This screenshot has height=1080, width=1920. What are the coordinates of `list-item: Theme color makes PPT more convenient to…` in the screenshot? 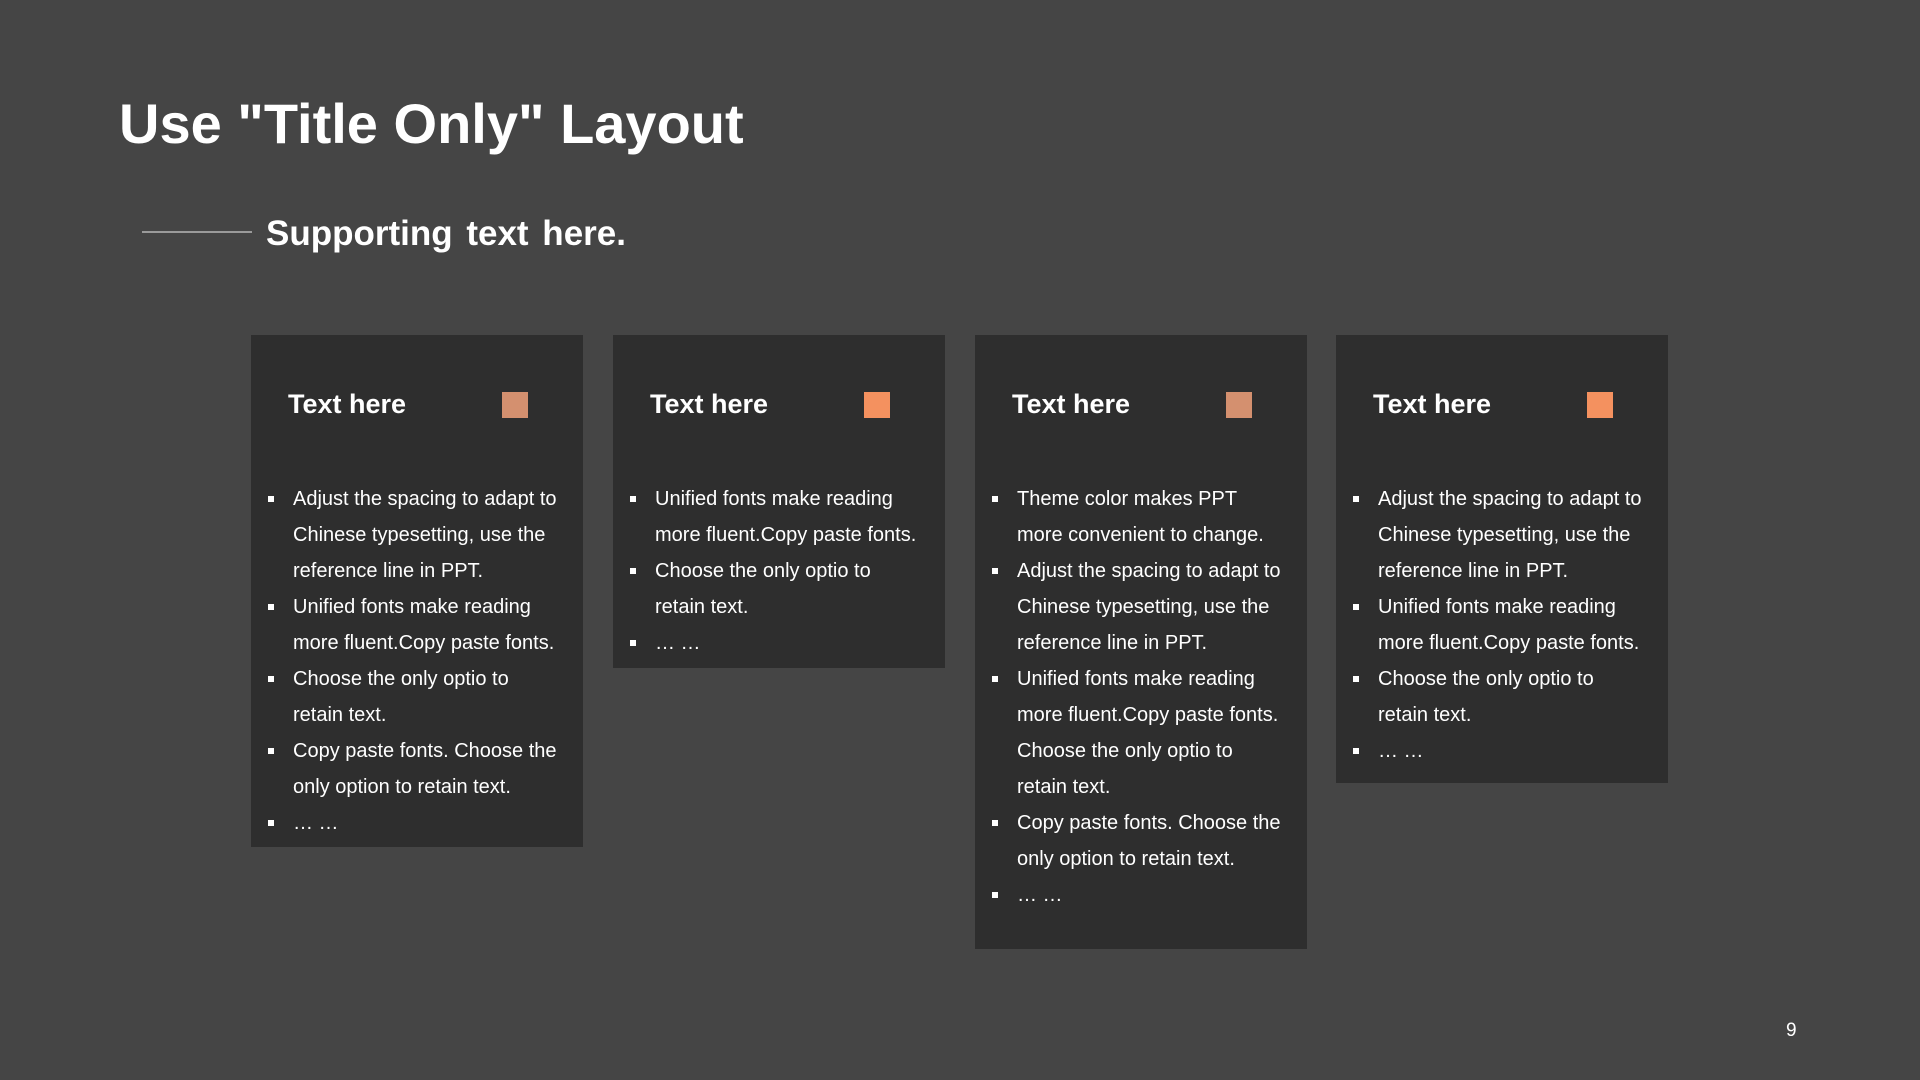 It's located at (1141, 517).